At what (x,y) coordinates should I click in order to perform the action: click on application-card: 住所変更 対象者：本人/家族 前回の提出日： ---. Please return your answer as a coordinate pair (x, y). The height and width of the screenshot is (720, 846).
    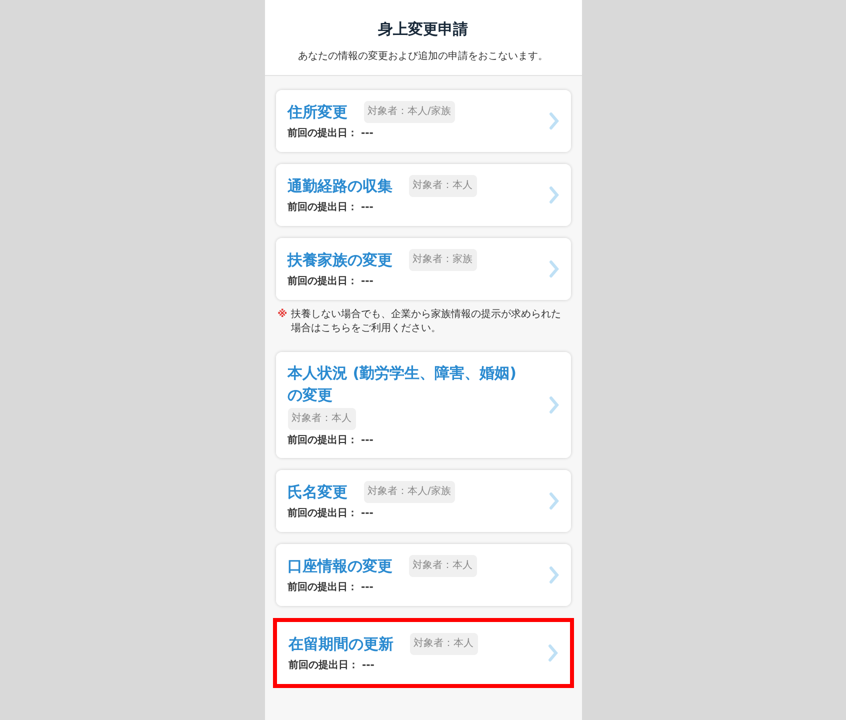
    Looking at the image, I should click on (423, 121).